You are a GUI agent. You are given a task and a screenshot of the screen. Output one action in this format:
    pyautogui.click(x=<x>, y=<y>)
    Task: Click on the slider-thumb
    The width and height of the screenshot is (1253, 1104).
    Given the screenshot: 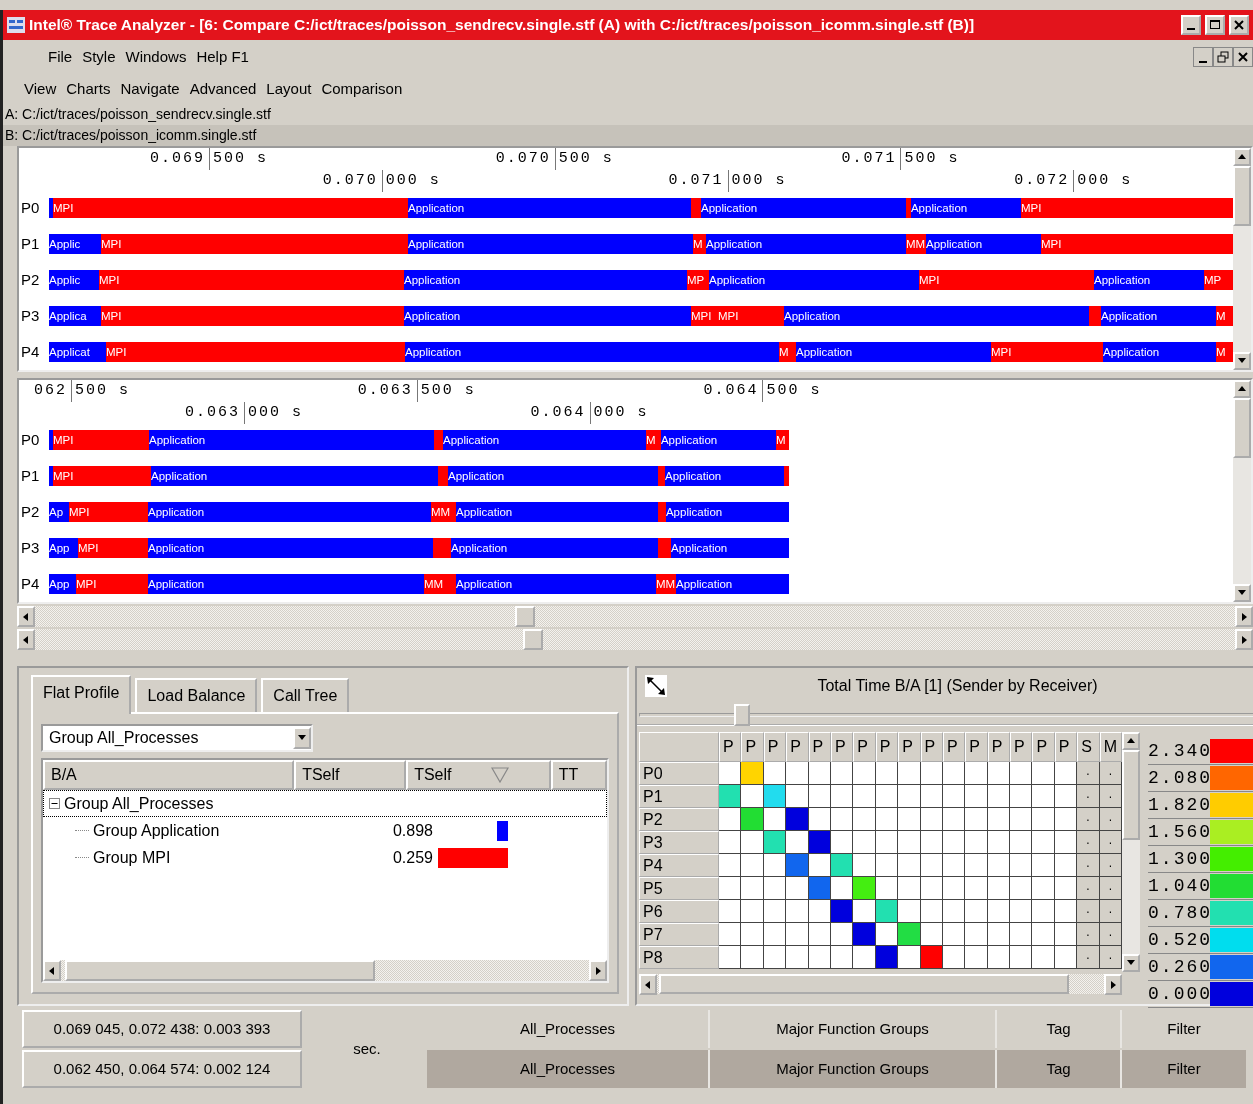 What is the action you would take?
    pyautogui.click(x=742, y=715)
    